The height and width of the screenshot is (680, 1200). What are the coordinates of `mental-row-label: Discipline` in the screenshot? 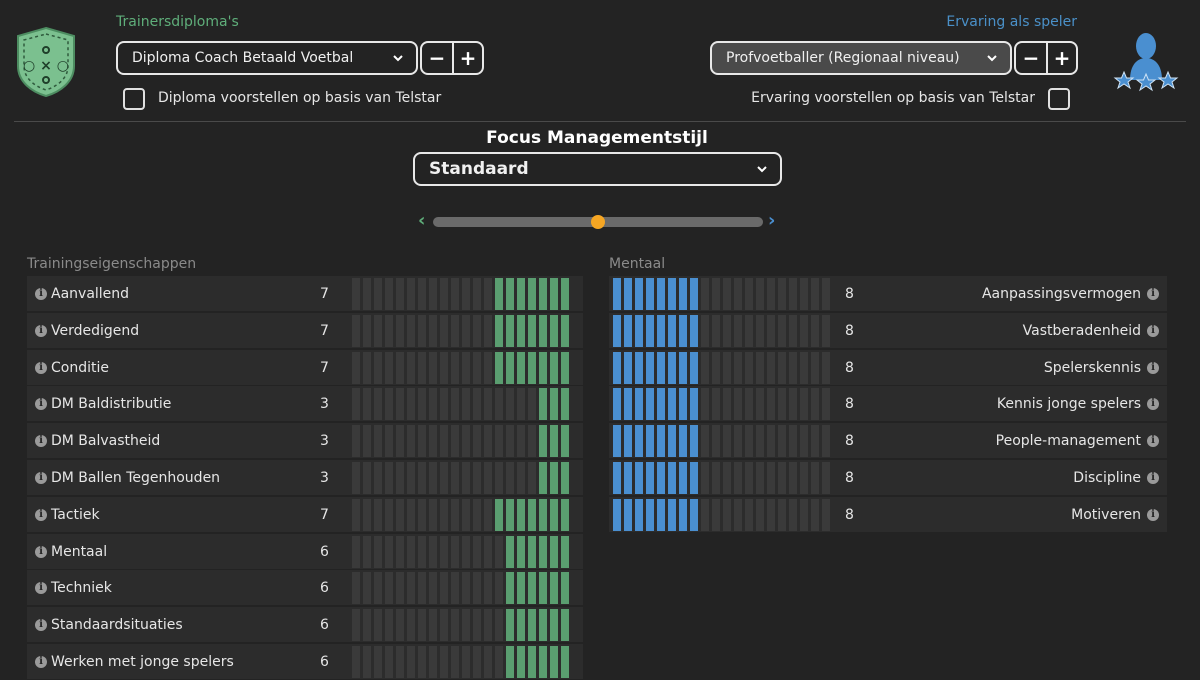 It's located at (1107, 477).